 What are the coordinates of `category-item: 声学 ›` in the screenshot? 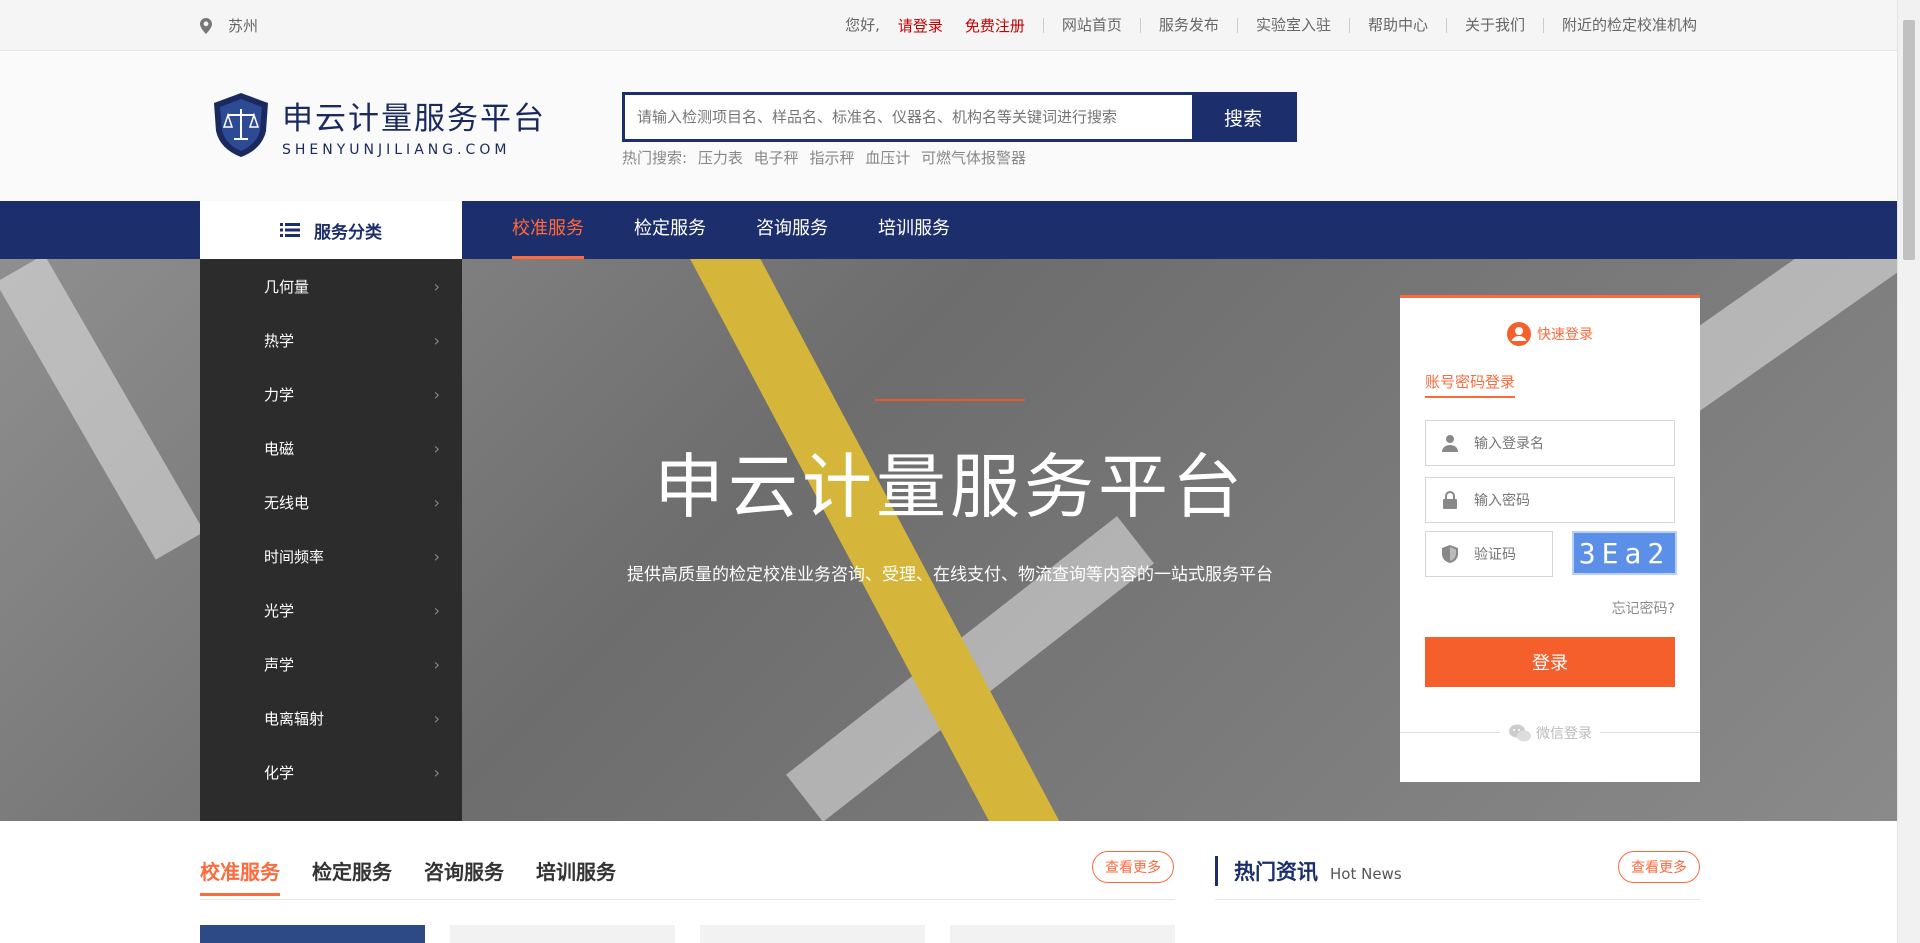 It's located at (331, 664).